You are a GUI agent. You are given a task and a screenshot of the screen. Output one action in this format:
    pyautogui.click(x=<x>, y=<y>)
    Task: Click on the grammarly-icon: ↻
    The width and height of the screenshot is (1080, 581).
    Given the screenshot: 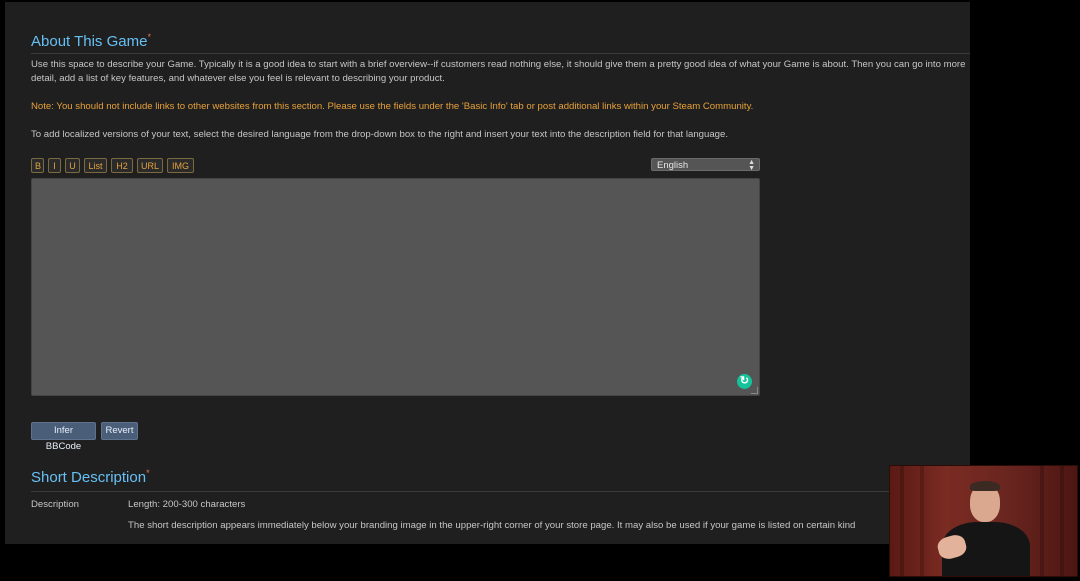 What is the action you would take?
    pyautogui.click(x=744, y=381)
    